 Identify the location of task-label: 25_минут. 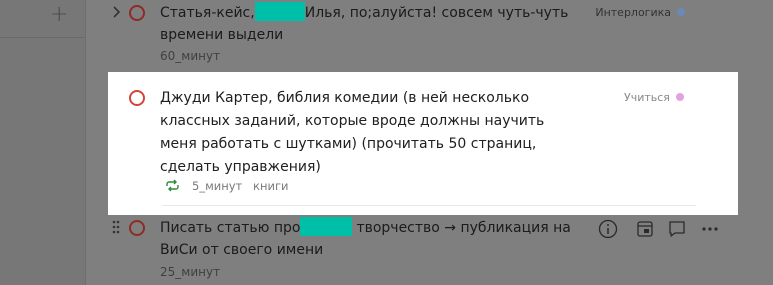
(190, 272).